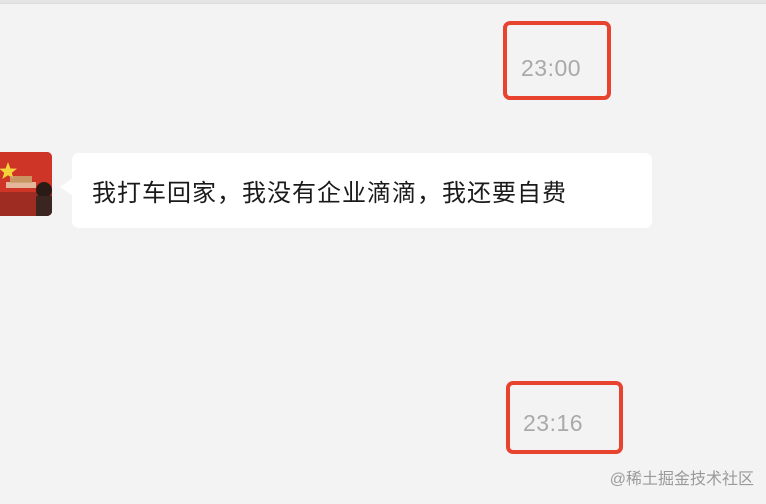 The height and width of the screenshot is (504, 766). Describe the element at coordinates (329, 193) in the screenshot. I see `message-text: 我打车回家，我没有企业滴滴，我还要自费` at that location.